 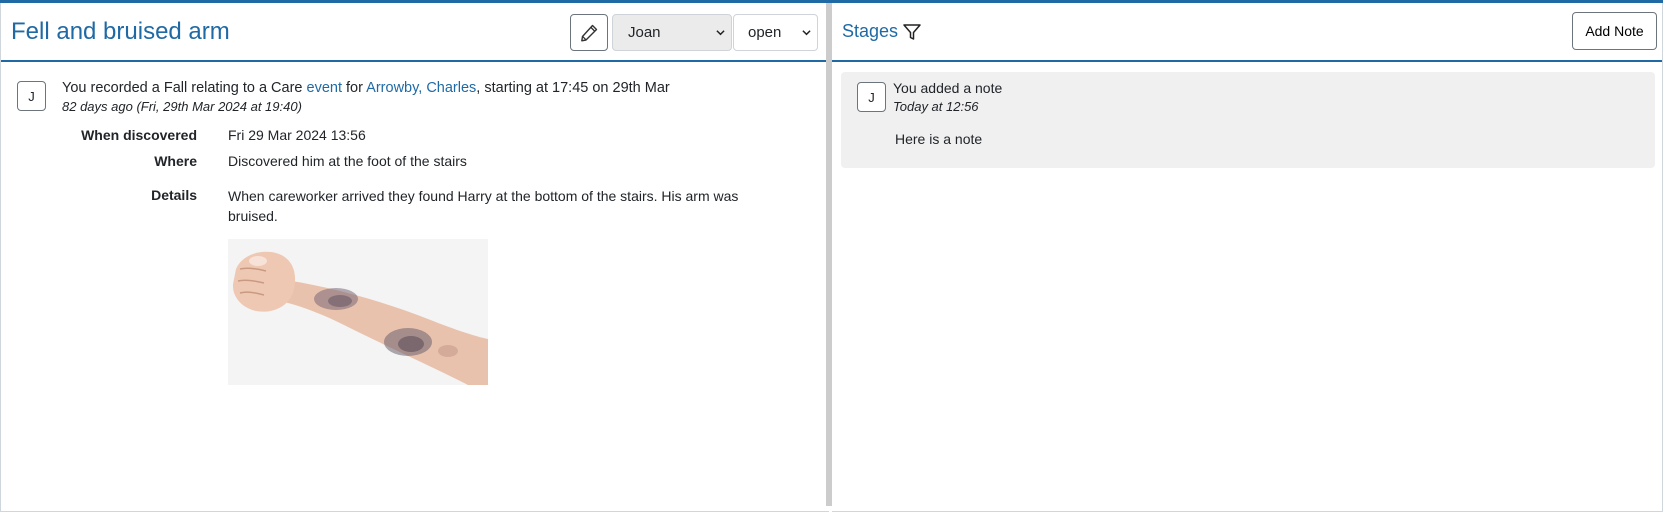 I want to click on note-body: Here is a note, so click(x=939, y=139).